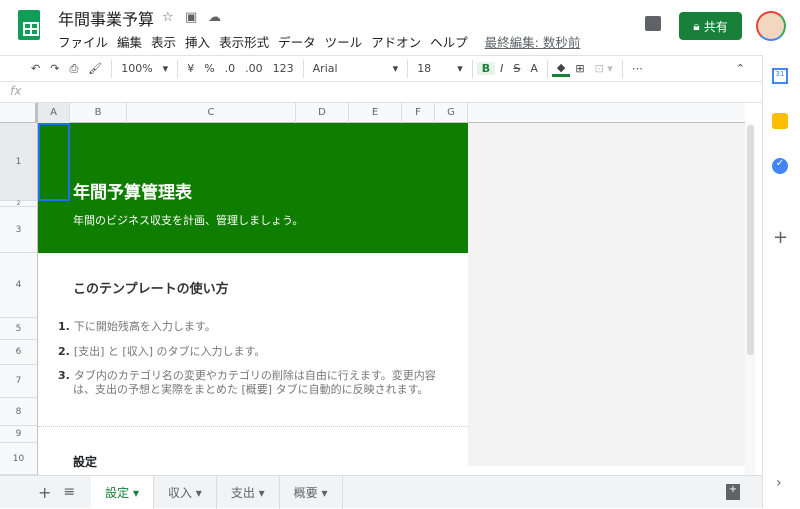  Describe the element at coordinates (381, 92) in the screenshot. I see `formula-bar: fx` at that location.